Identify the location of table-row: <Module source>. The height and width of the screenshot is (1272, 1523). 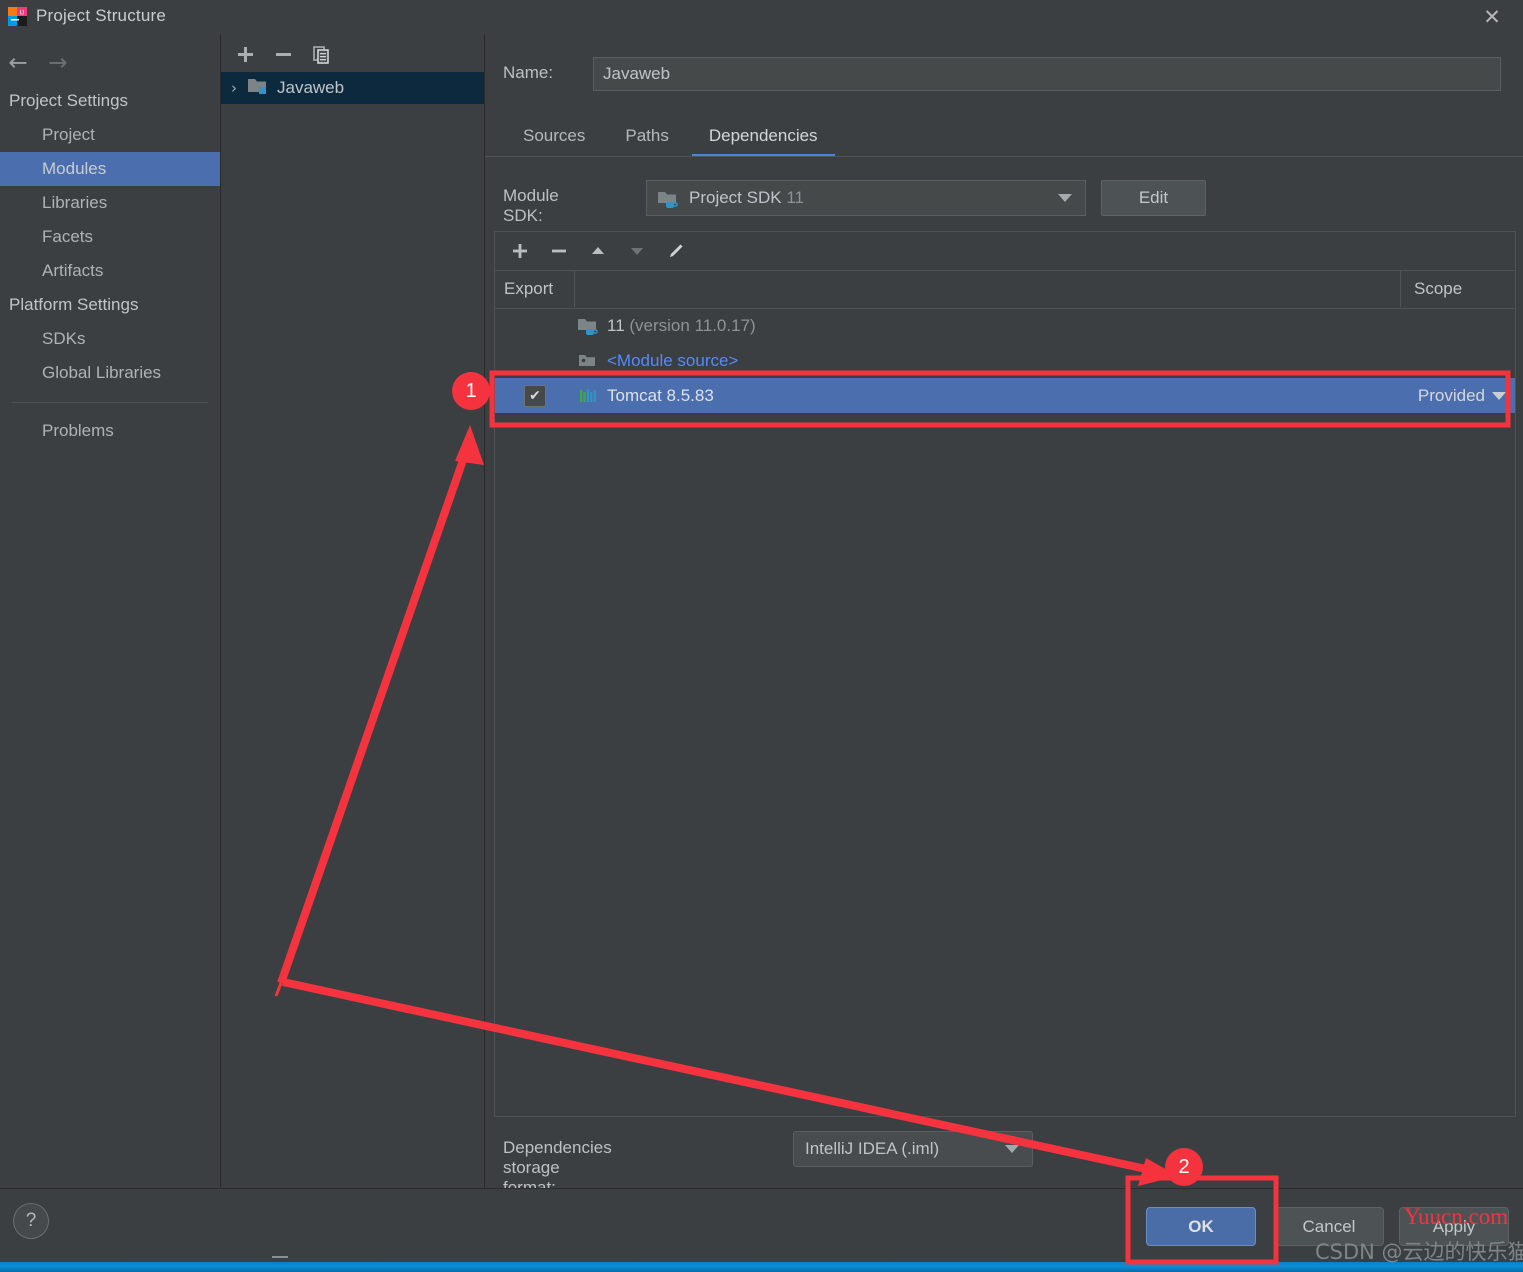
(1005, 360).